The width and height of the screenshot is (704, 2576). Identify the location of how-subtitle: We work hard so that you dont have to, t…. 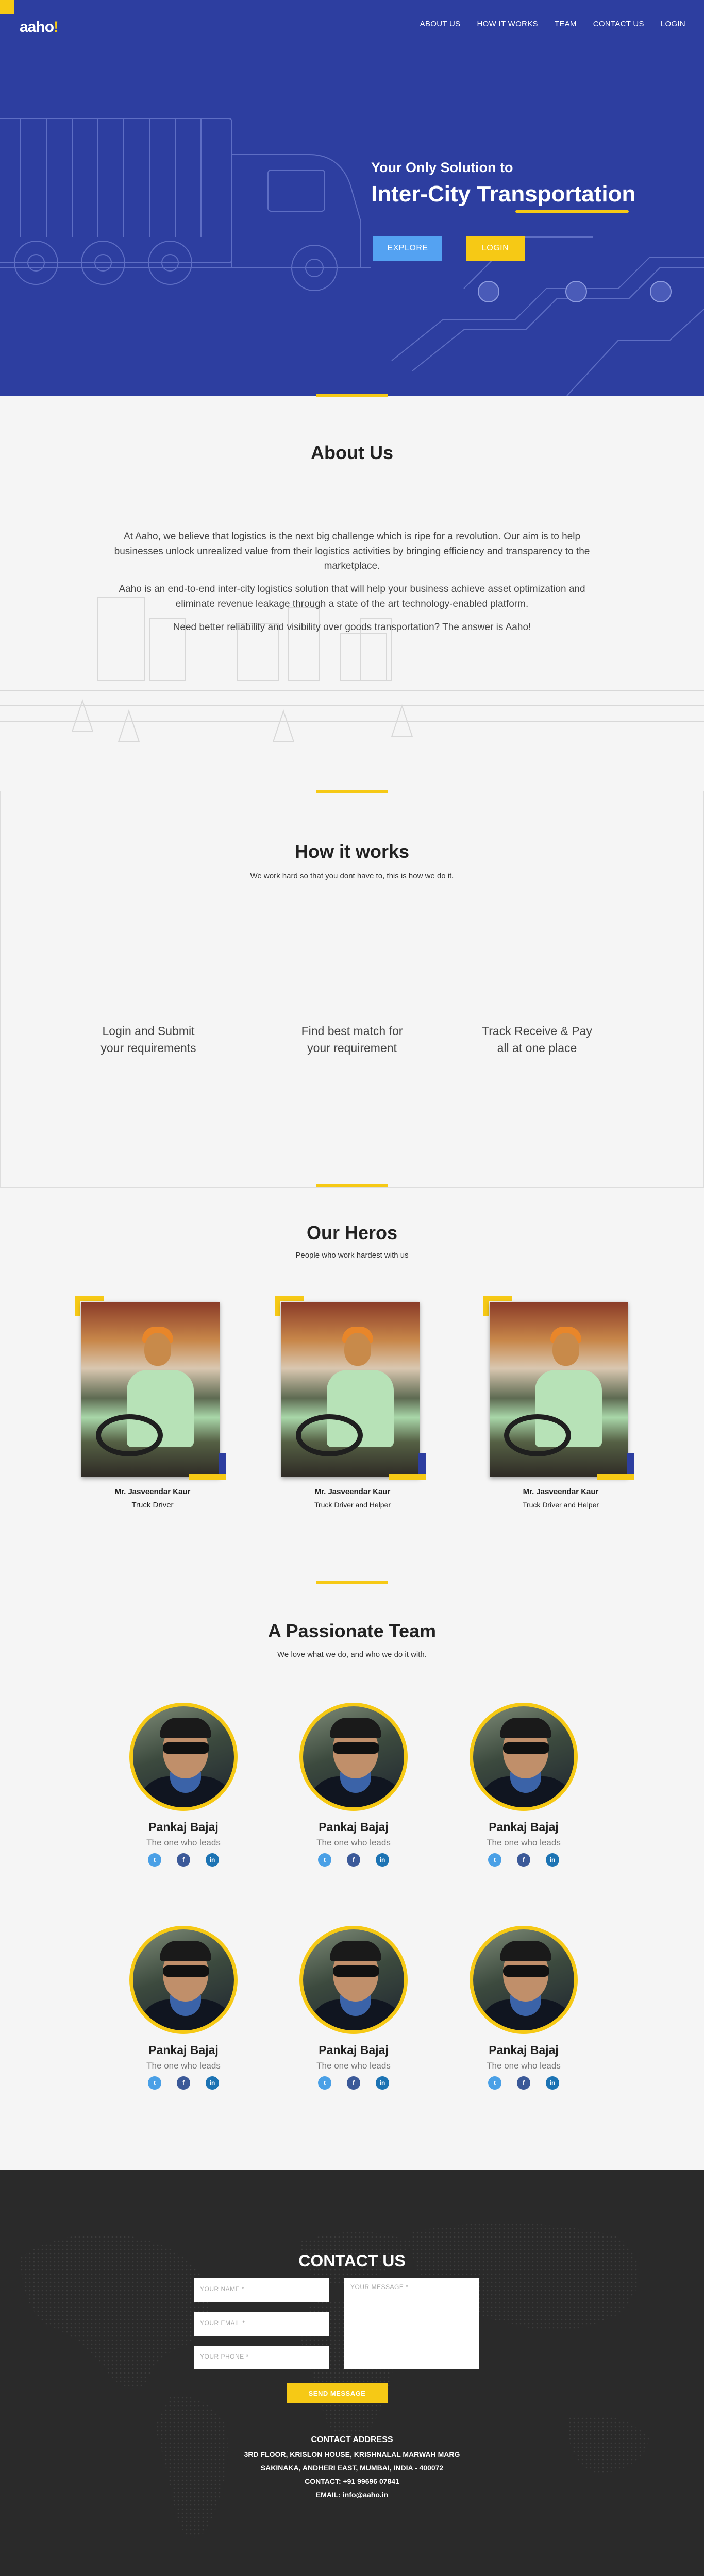
(352, 876).